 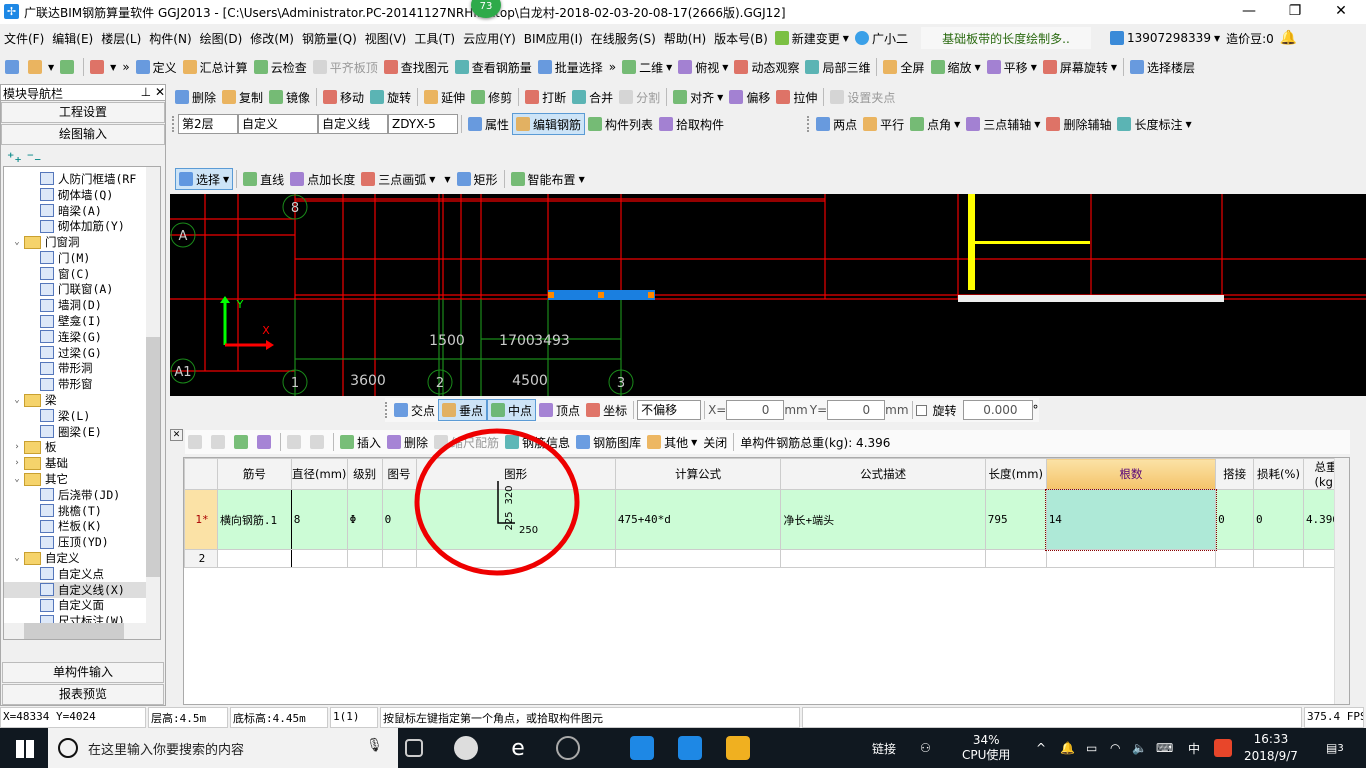 I want to click on people-icon: ⚇, so click(x=925, y=748).